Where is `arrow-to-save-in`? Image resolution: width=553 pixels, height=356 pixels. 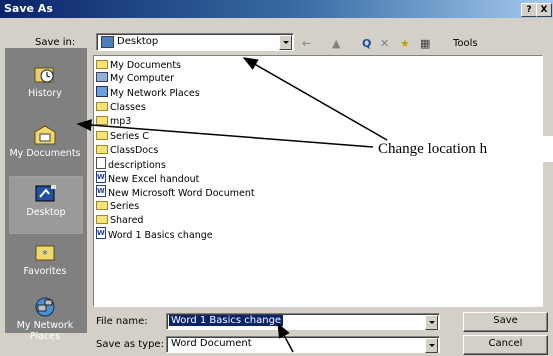
arrow-to-save-in is located at coordinates (315, 99).